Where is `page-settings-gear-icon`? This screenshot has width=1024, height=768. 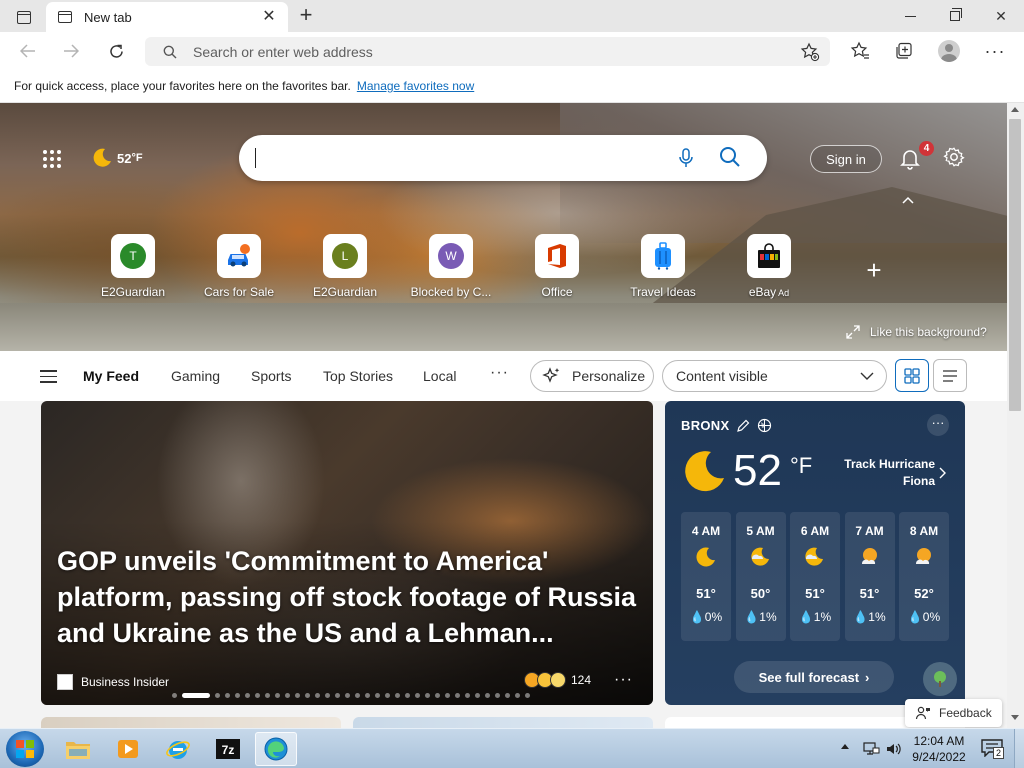 page-settings-gear-icon is located at coordinates (954, 157).